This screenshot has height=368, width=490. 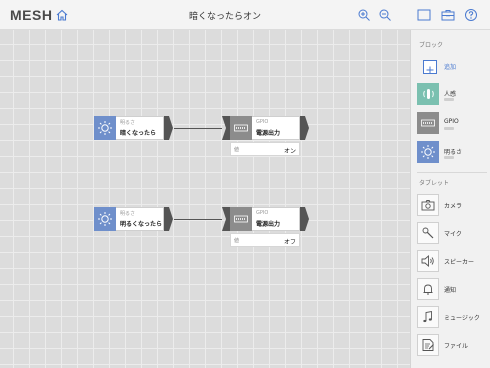 What do you see at coordinates (452, 172) in the screenshot?
I see `section-divider` at bounding box center [452, 172].